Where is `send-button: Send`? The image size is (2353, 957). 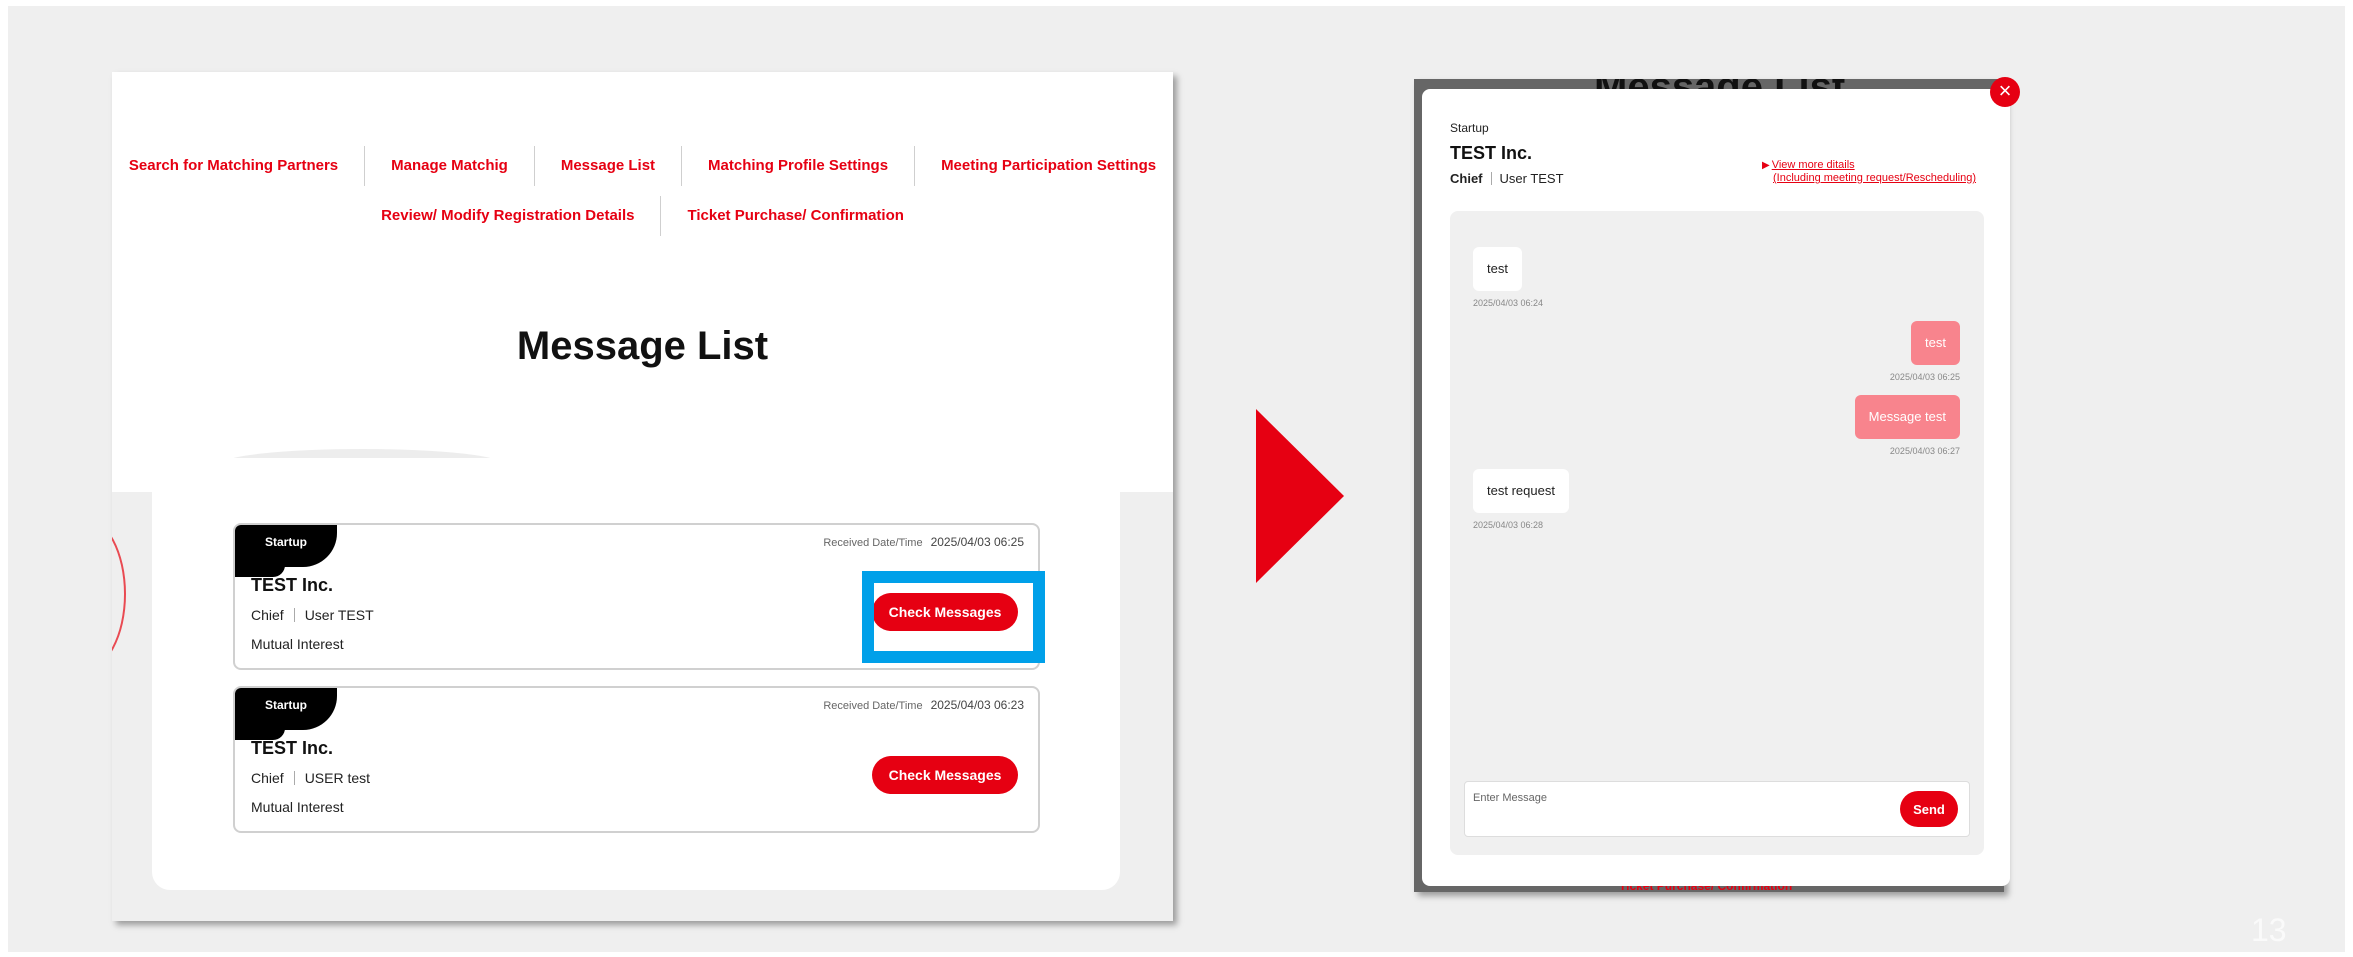 send-button: Send is located at coordinates (1929, 809).